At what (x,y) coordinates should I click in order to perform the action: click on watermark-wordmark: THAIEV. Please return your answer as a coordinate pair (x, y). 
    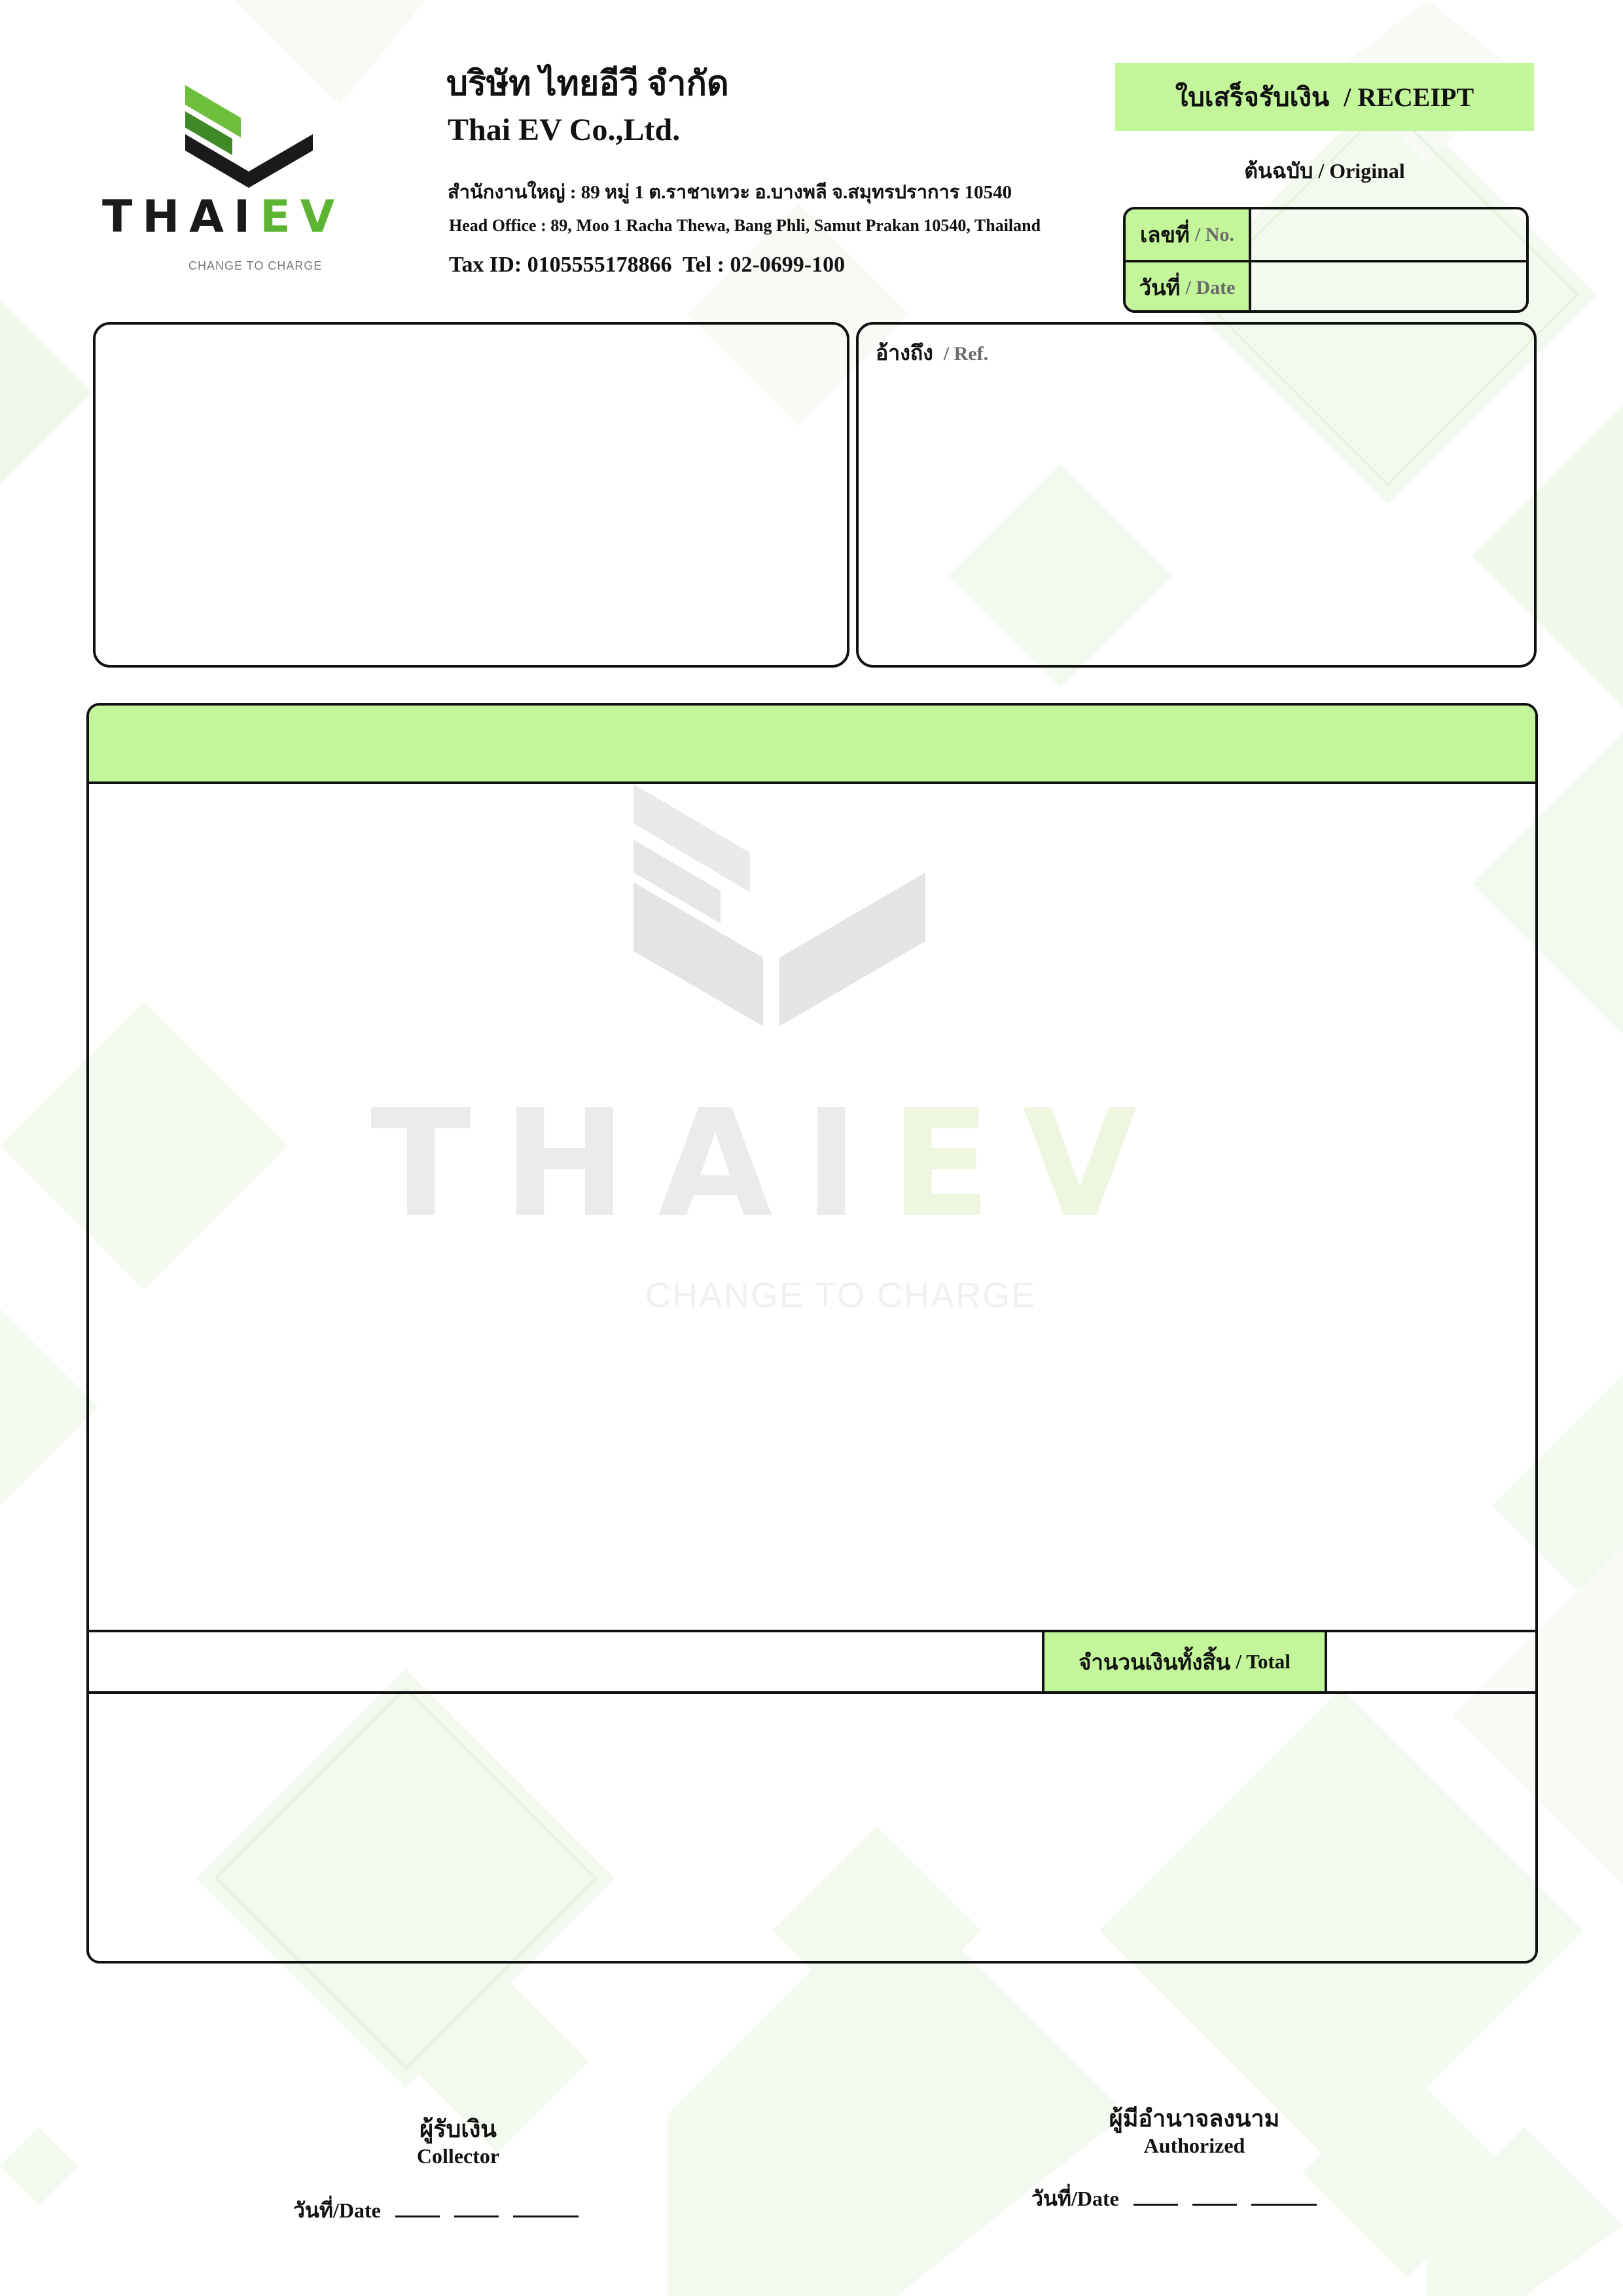
    Looking at the image, I should click on (769, 1164).